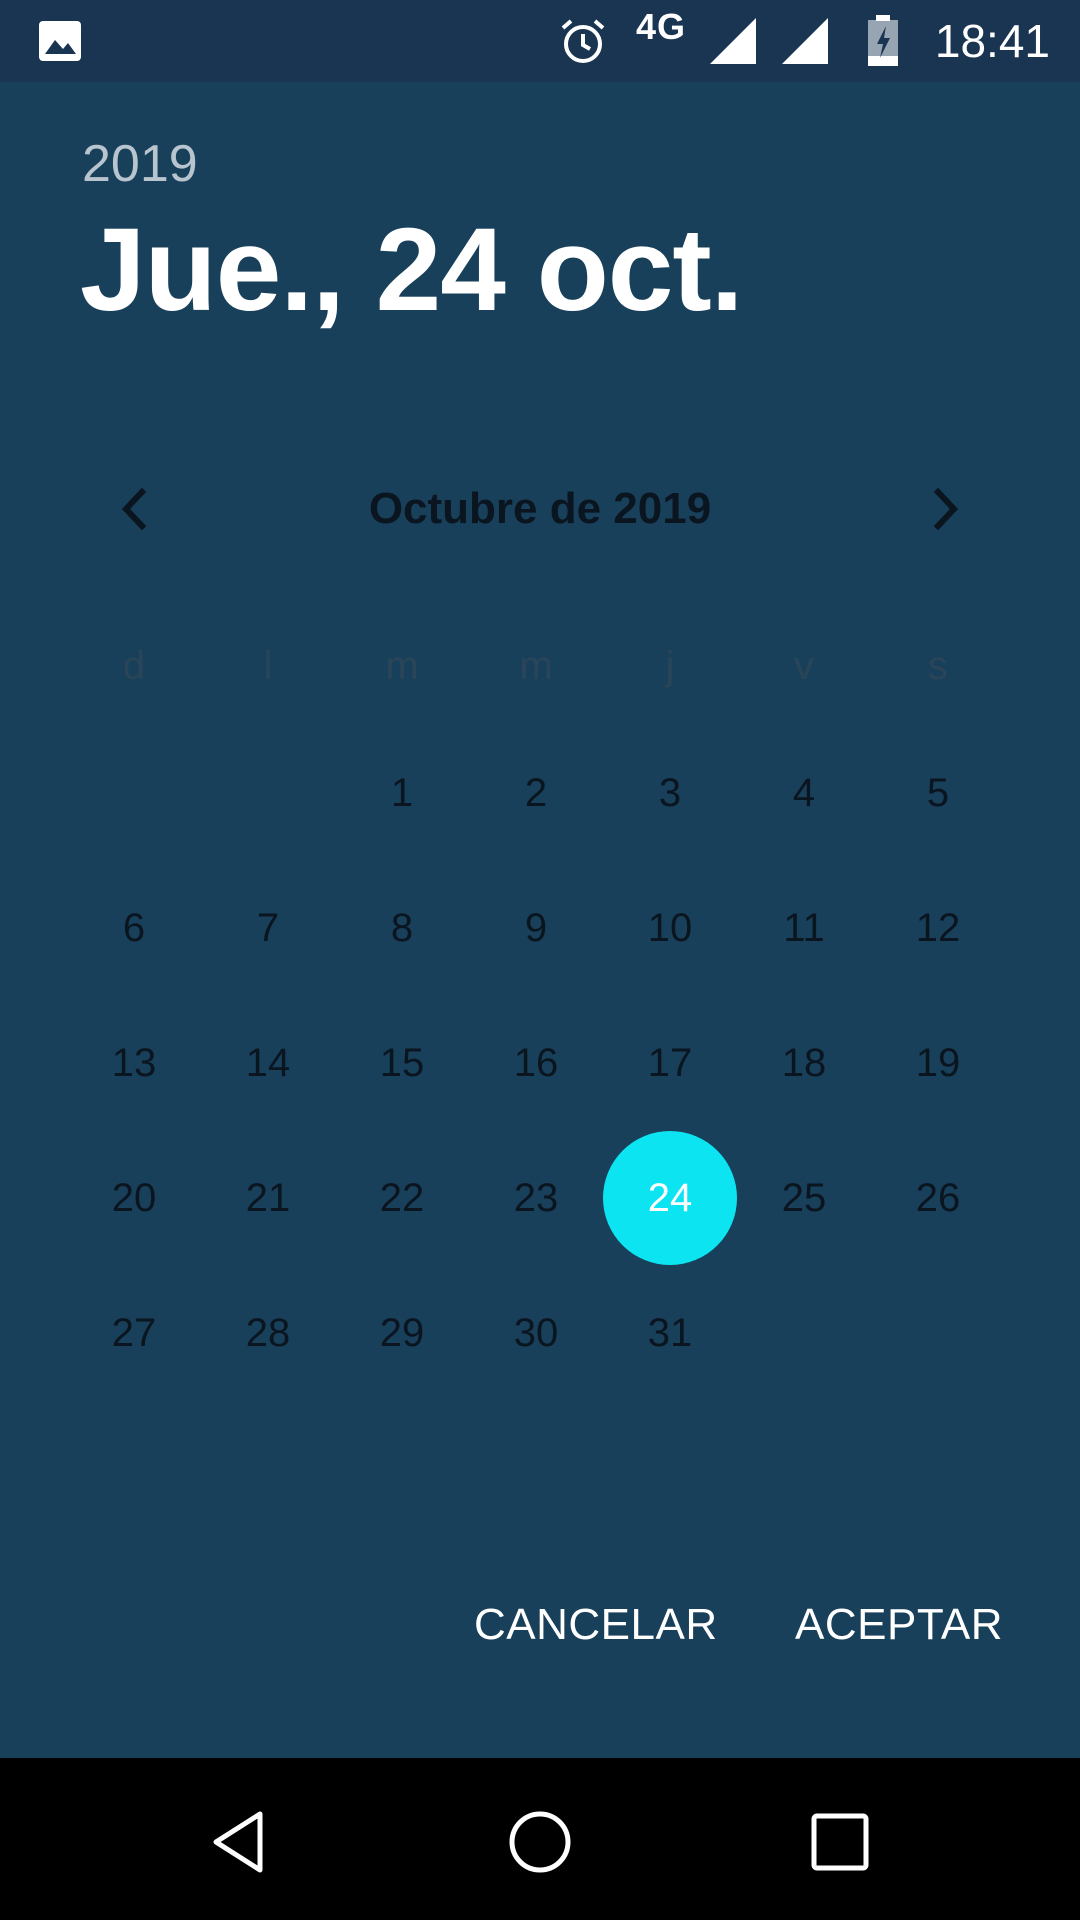 This screenshot has width=1080, height=1920. What do you see at coordinates (596, 1625) in the screenshot?
I see `cancel-button: CANCELAR` at bounding box center [596, 1625].